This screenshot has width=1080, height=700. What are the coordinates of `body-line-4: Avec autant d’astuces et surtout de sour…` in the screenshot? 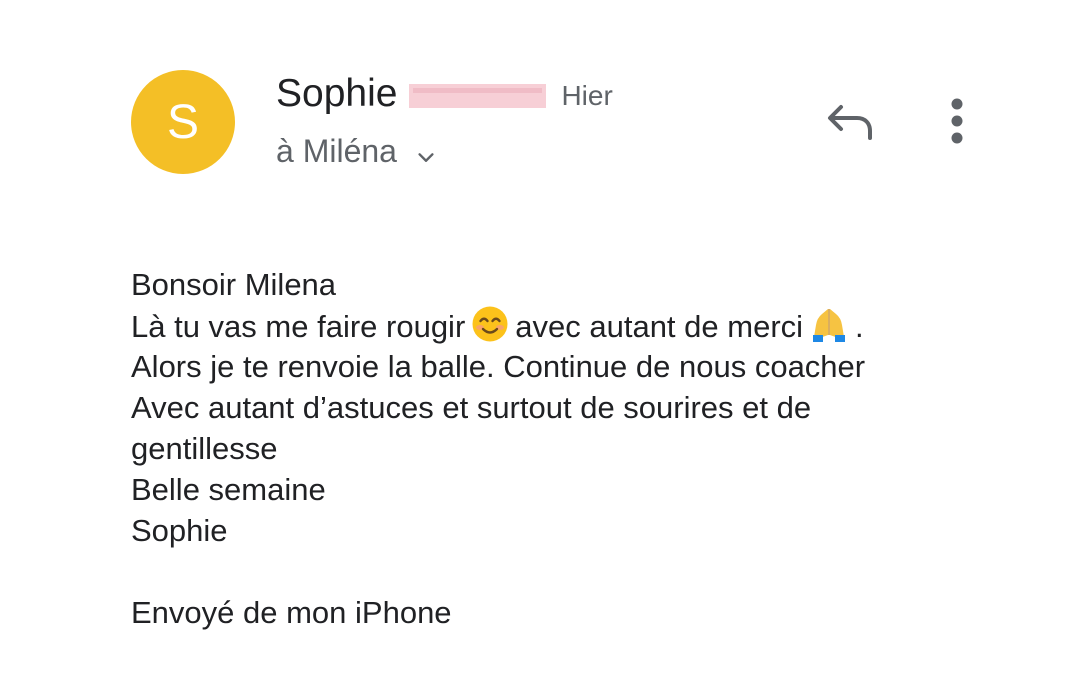 It's located at (471, 407).